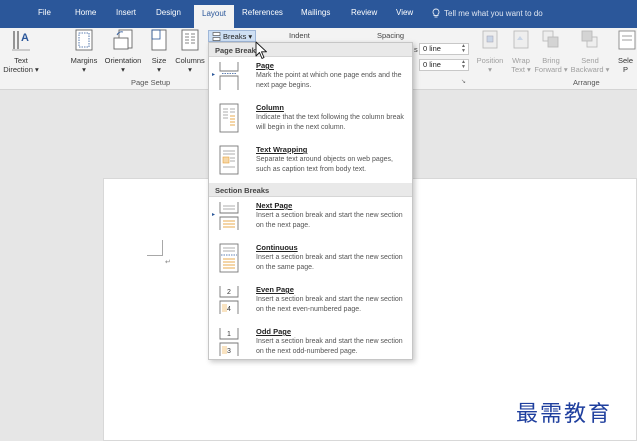 The height and width of the screenshot is (441, 637). I want to click on text-wrapping-break-icon, so click(229, 160).